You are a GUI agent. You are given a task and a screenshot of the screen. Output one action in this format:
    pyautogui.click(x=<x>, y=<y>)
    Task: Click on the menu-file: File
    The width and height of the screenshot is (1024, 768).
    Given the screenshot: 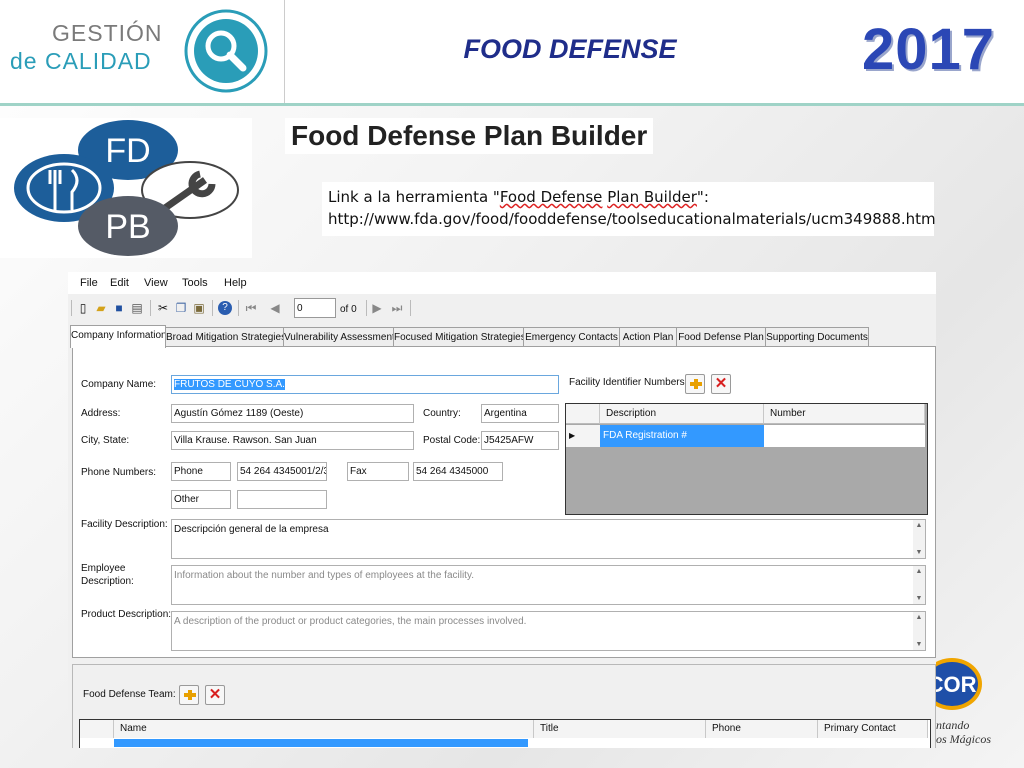 What is the action you would take?
    pyautogui.click(x=89, y=283)
    